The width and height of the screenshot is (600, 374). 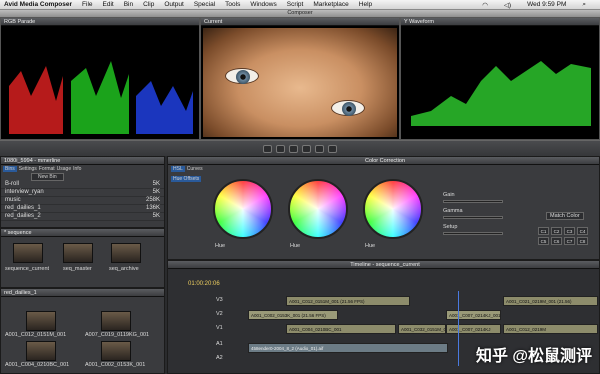 What do you see at coordinates (108, 4) in the screenshot?
I see `menu-edit: Edit` at bounding box center [108, 4].